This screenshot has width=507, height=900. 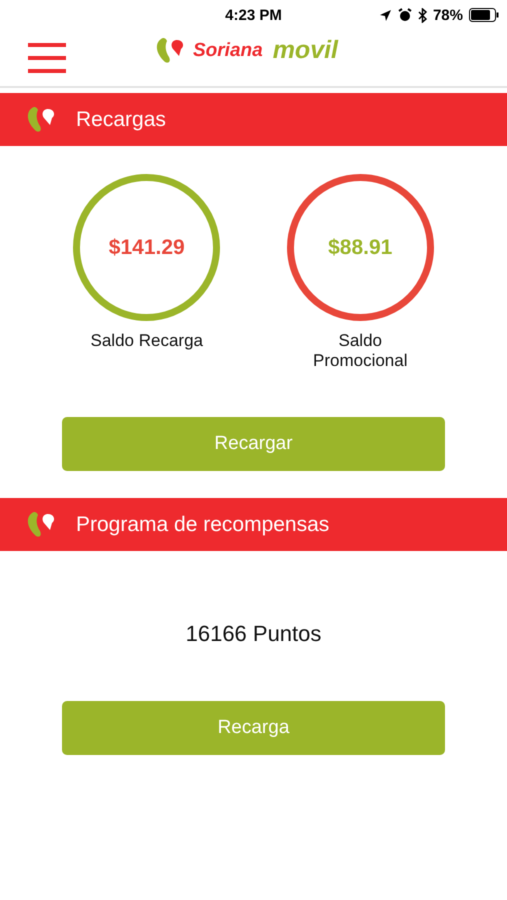 I want to click on brand-name: Soriana, so click(x=228, y=51).